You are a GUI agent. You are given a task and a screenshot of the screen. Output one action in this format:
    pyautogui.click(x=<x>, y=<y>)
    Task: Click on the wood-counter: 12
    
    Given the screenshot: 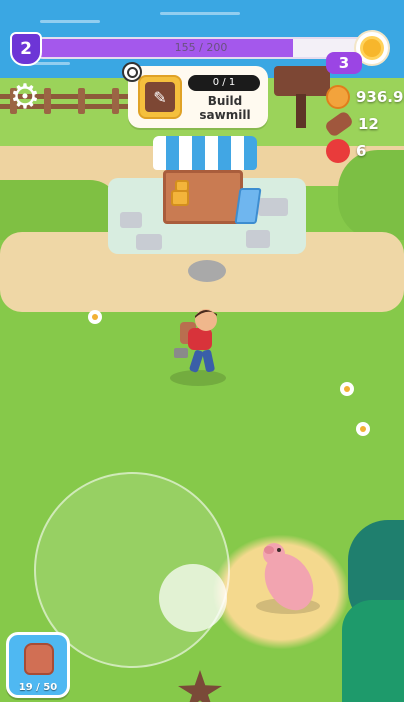 What is the action you would take?
    pyautogui.click(x=351, y=124)
    